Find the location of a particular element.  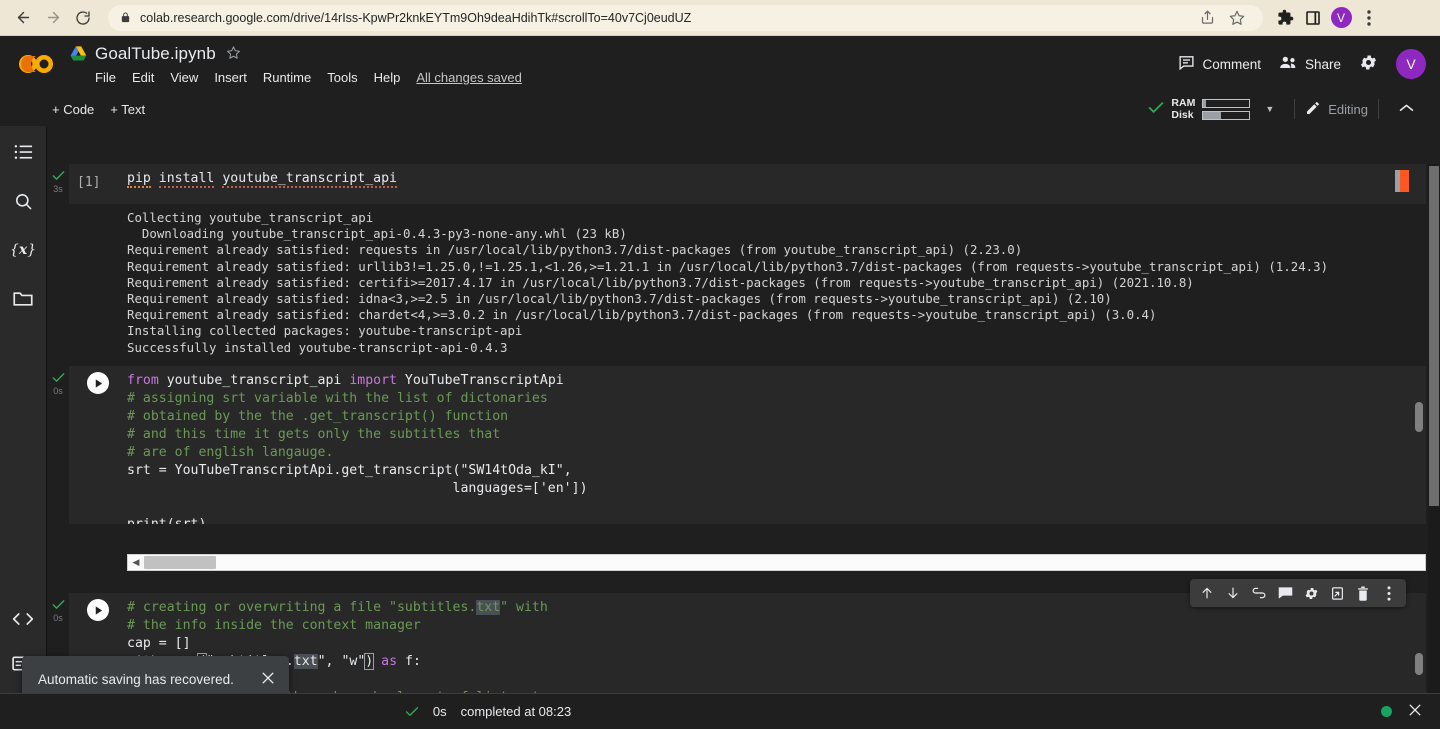

resource-usage-indicator: RAM Disk ▼ is located at coordinates (1216, 109).